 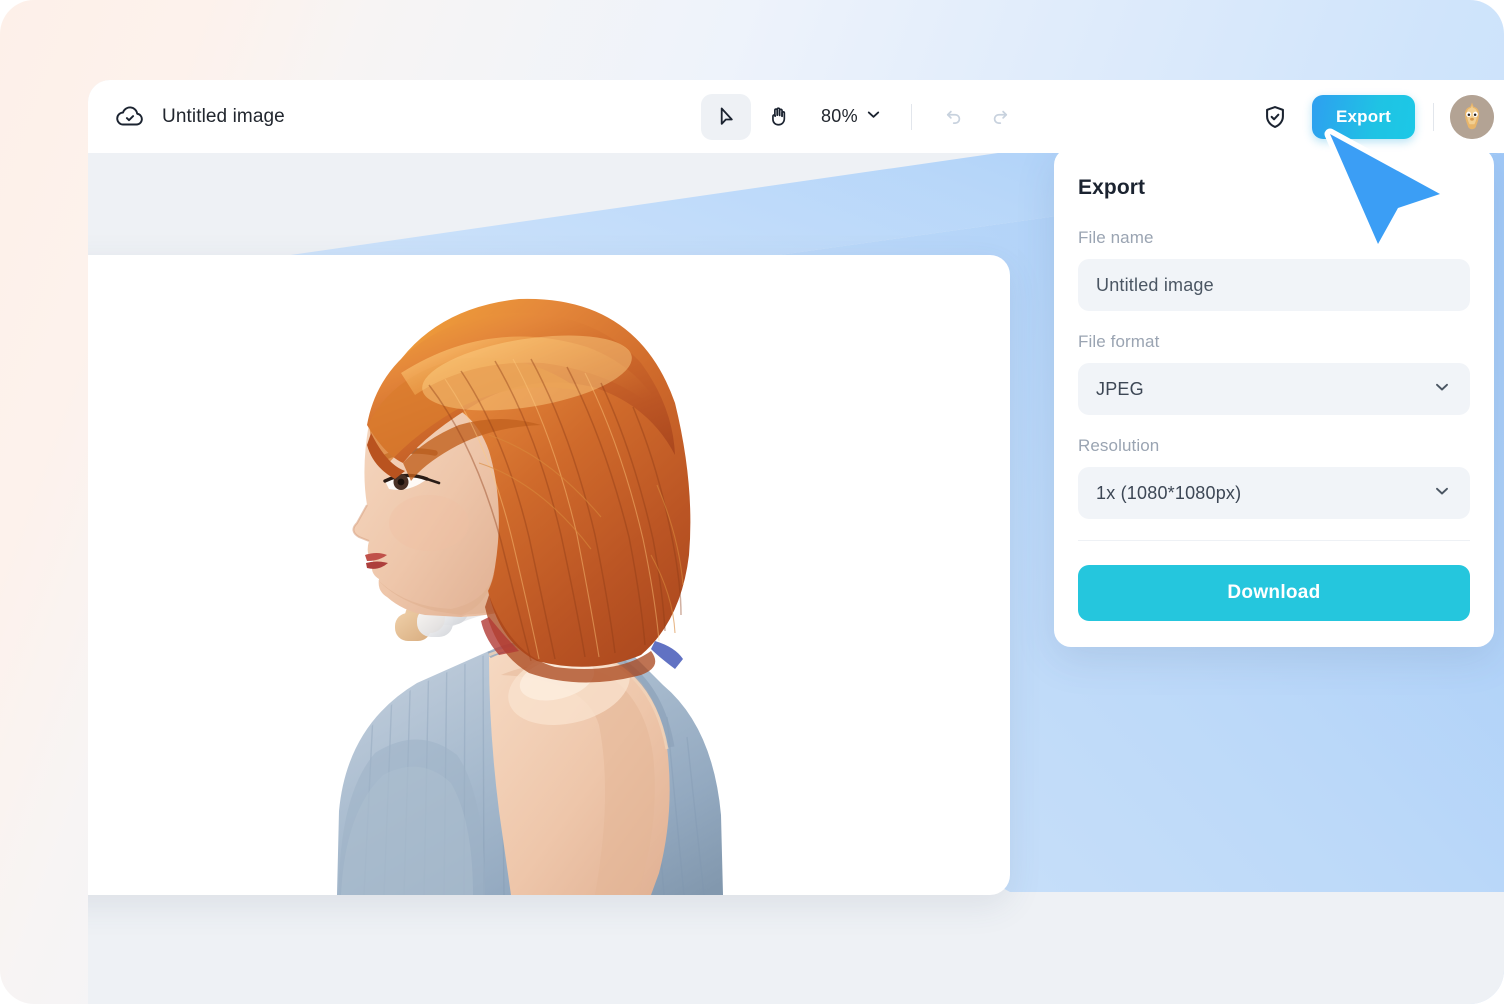 I want to click on export-button: Export, so click(x=1363, y=116).